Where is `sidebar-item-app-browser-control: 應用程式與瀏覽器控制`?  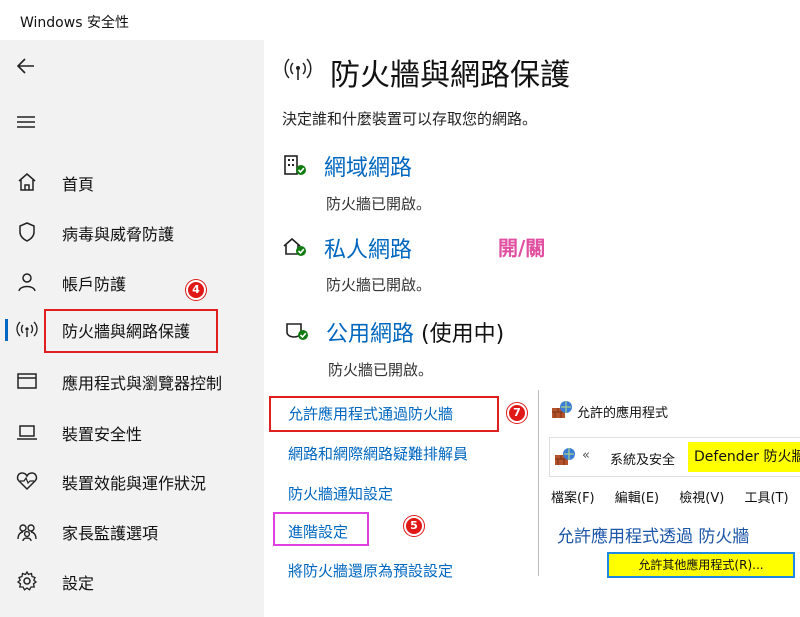 sidebar-item-app-browser-control: 應用程式與瀏覽器控制 is located at coordinates (132, 381).